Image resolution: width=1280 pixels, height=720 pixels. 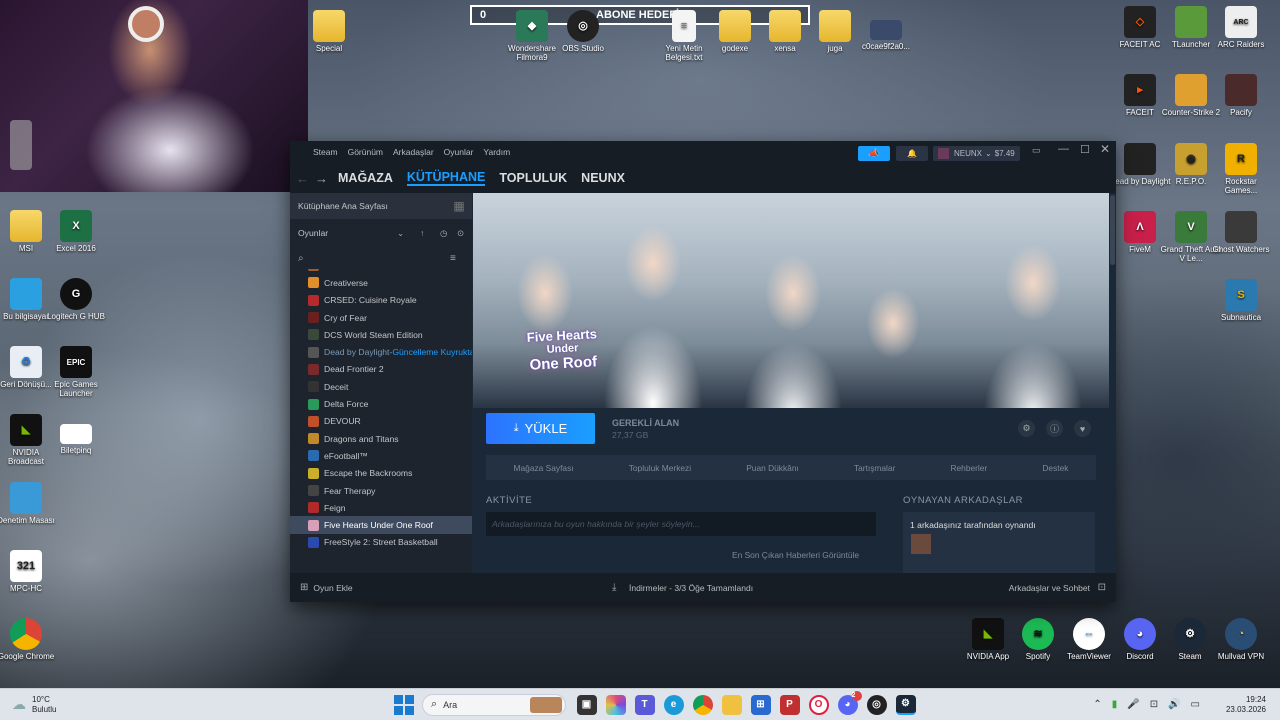 What do you see at coordinates (302, 178) in the screenshot?
I see `back-arrow-icon: ←` at bounding box center [302, 178].